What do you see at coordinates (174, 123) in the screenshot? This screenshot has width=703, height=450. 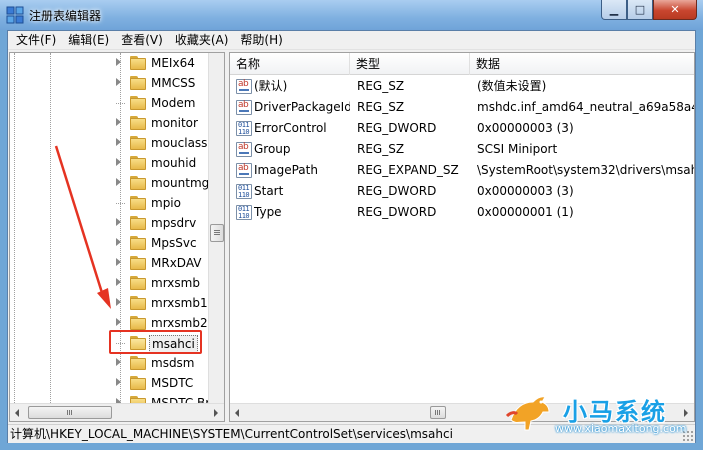 I see `tree-item-label: monitor` at bounding box center [174, 123].